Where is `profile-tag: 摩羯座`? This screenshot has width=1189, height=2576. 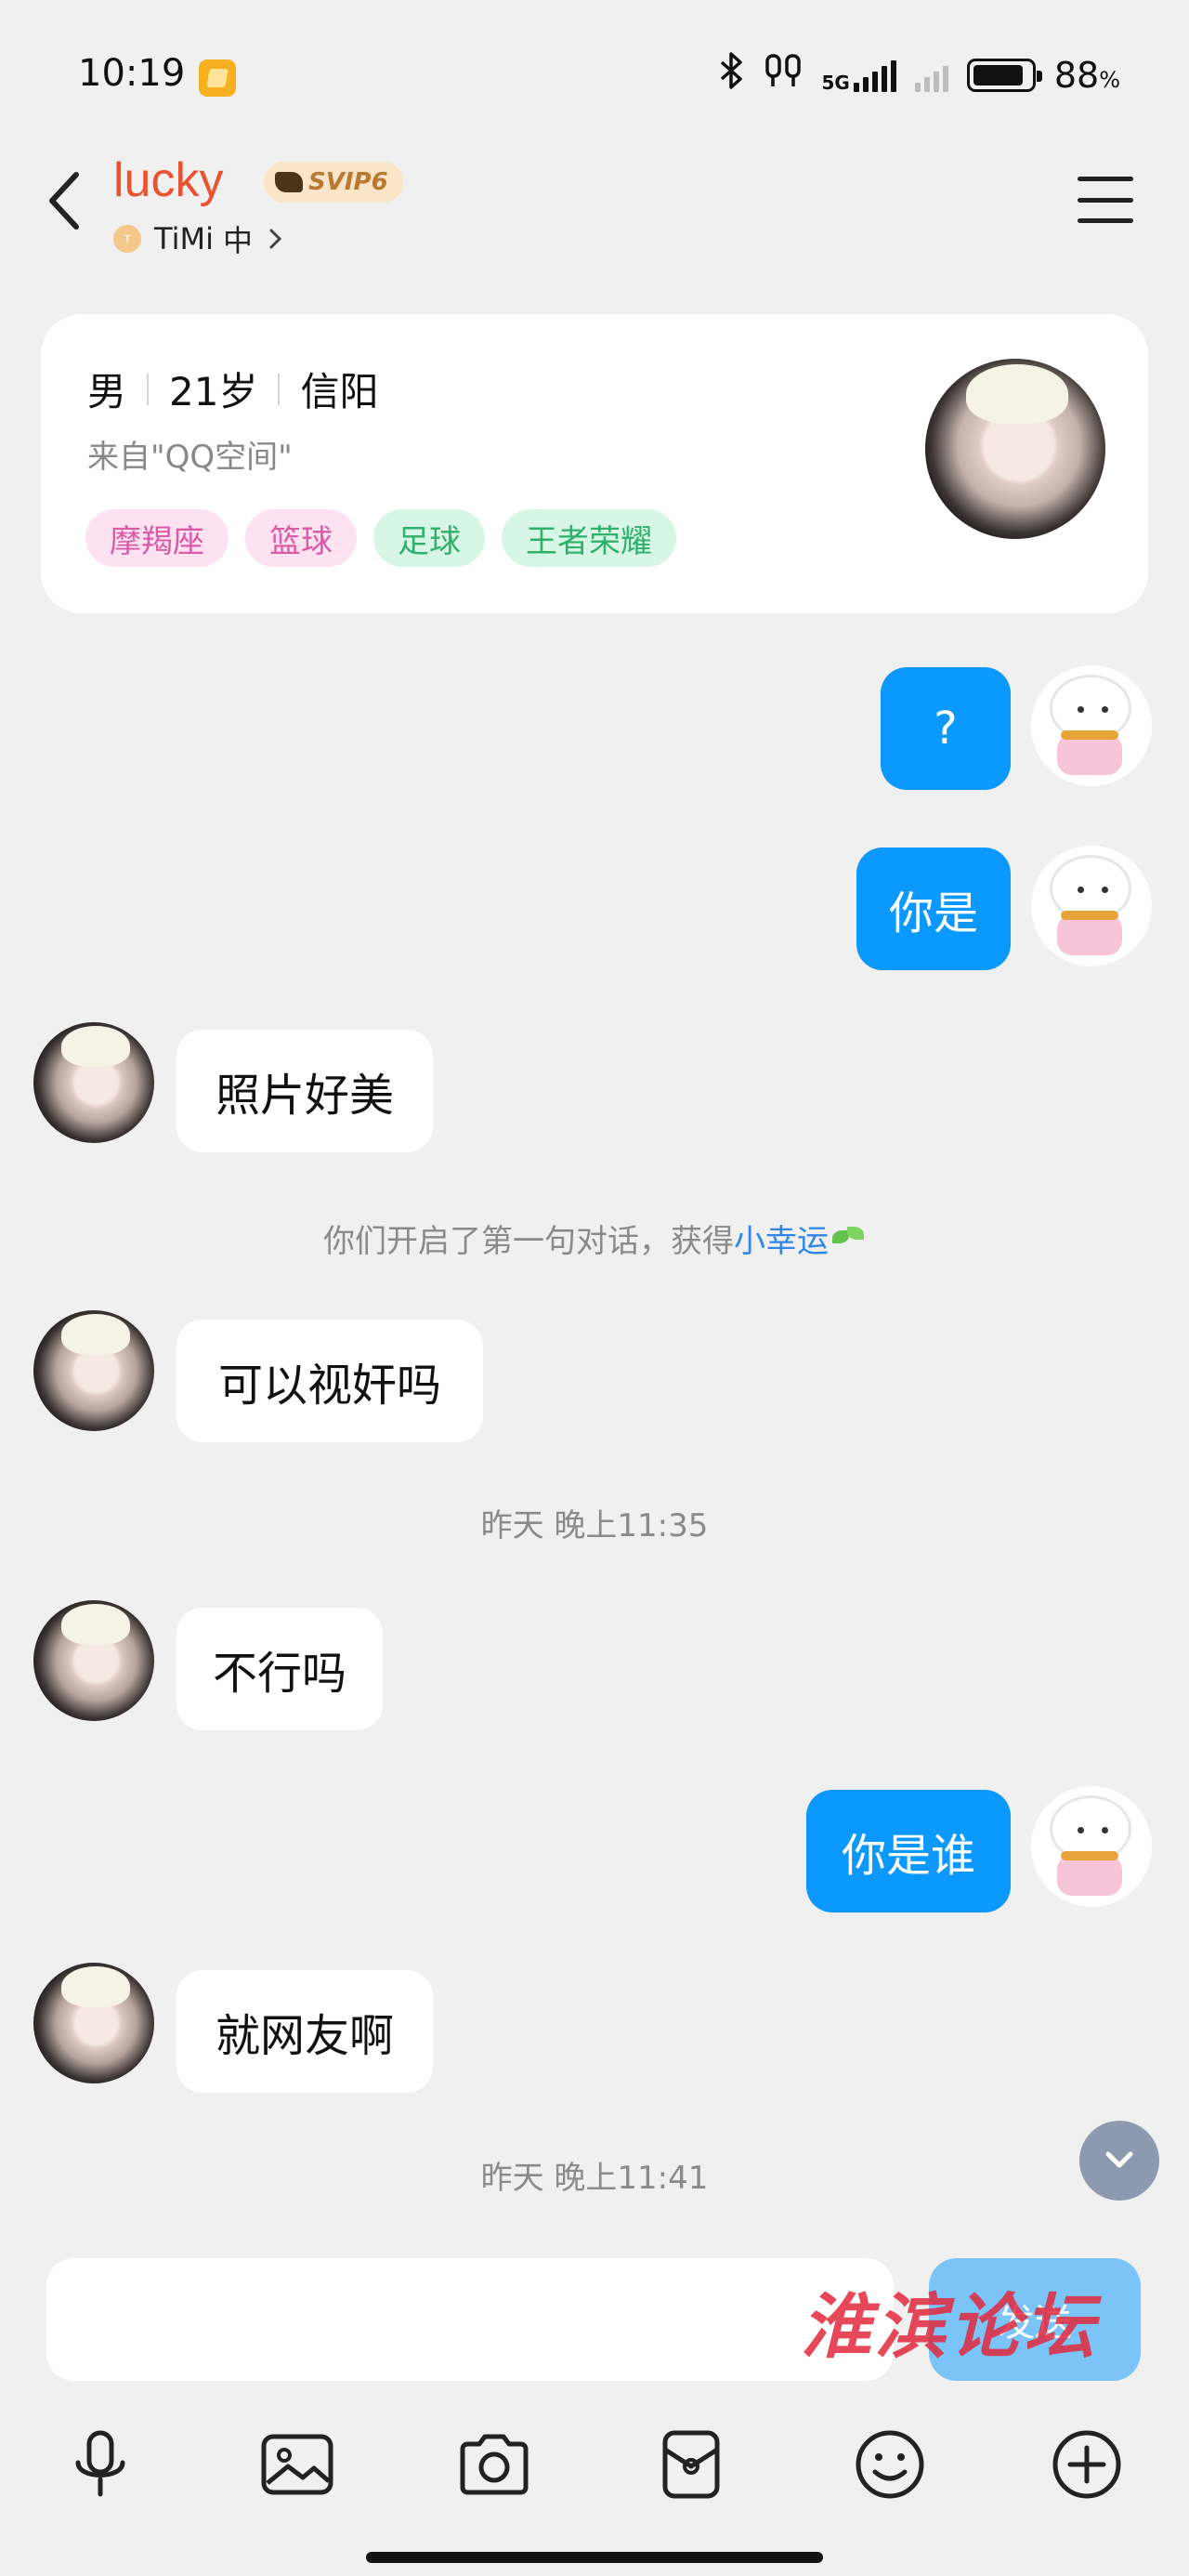 profile-tag: 摩羯座 is located at coordinates (157, 538).